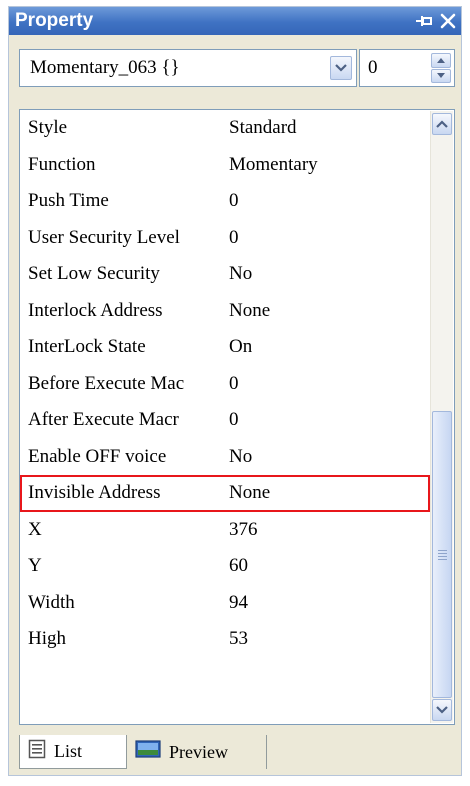  I want to click on title-bar: Property, so click(235, 21).